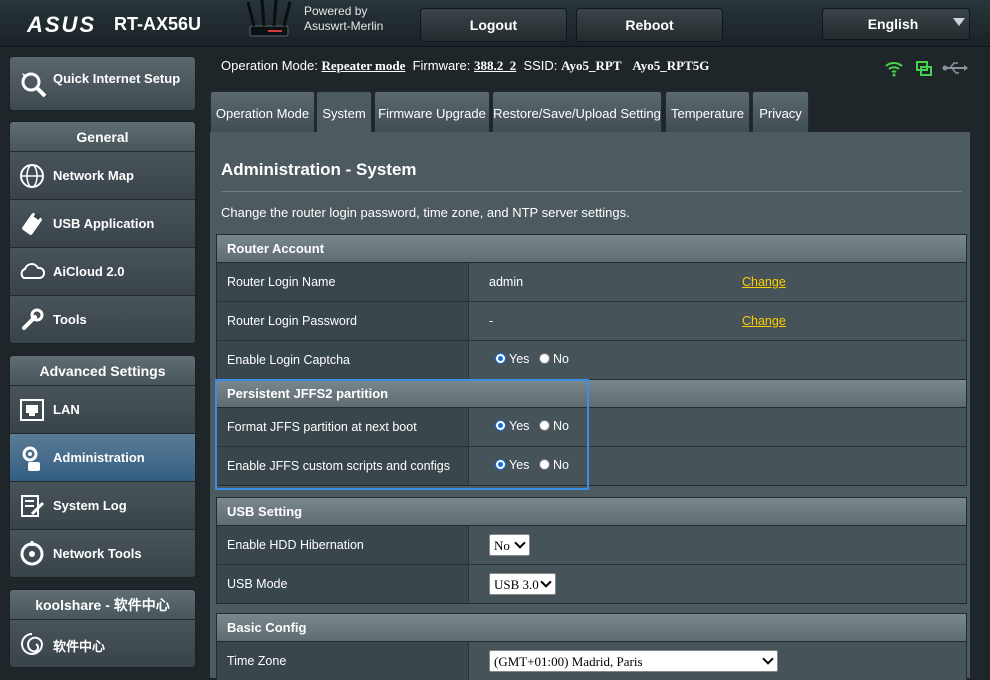 This screenshot has width=990, height=680. I want to click on sidebar-item-tools: Tools, so click(102, 319).